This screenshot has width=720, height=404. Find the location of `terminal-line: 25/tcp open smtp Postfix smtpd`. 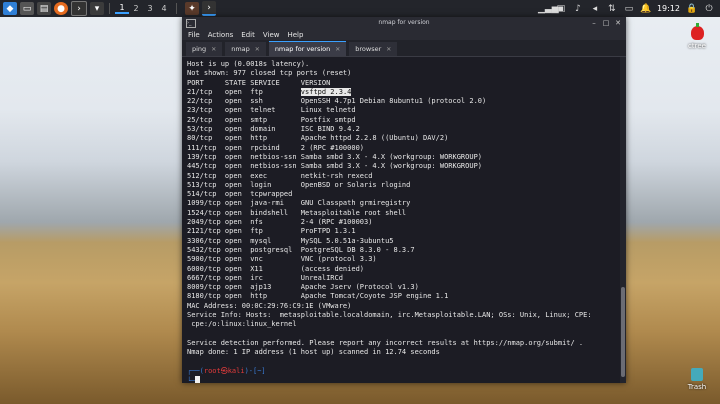

terminal-line: 25/tcp open smtp Postfix smtpd is located at coordinates (271, 119).